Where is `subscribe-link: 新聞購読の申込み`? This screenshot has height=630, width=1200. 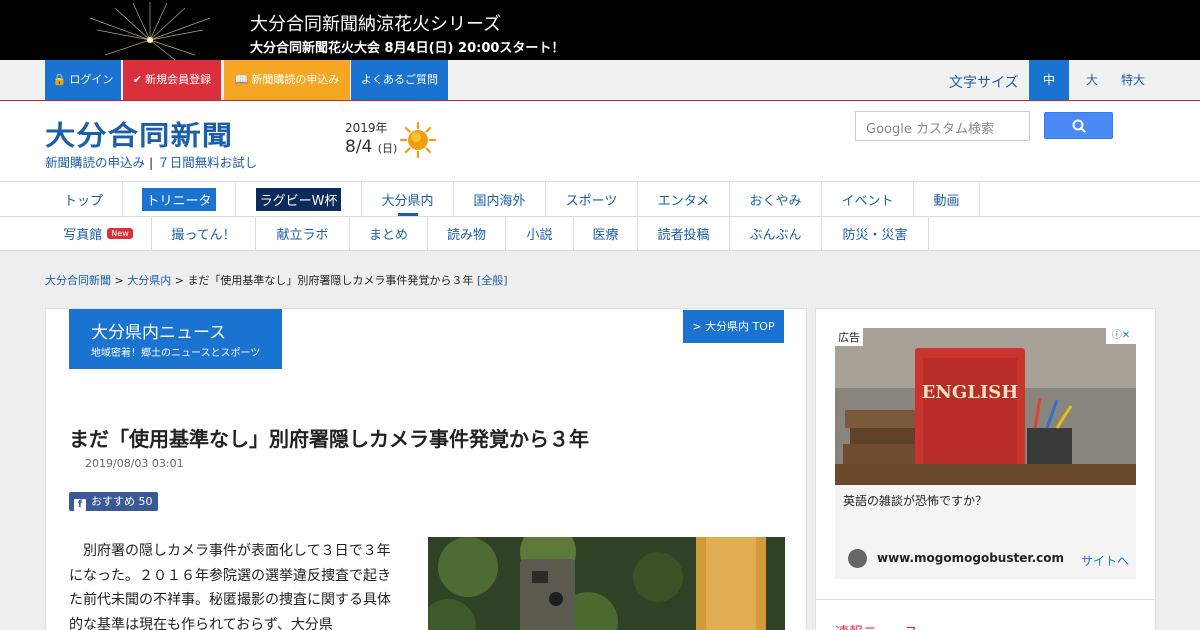 subscribe-link: 新聞購読の申込み is located at coordinates (95, 162).